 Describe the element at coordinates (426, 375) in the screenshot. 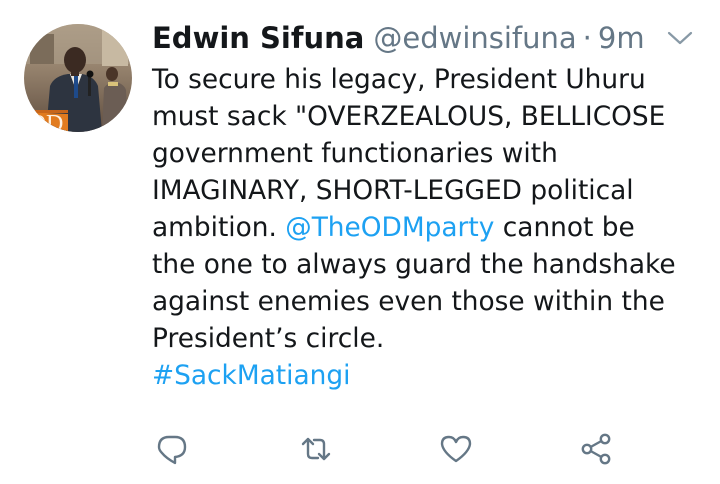

I see `tweet-text-line: #SackMatiangi` at that location.